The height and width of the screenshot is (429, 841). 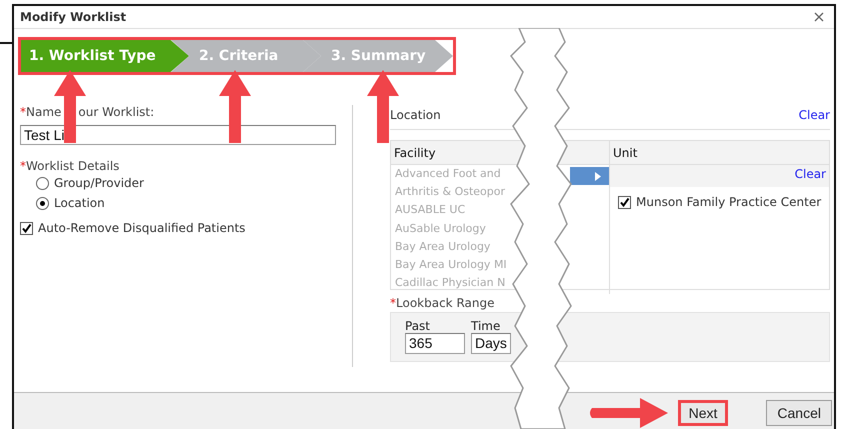 What do you see at coordinates (589, 176) in the screenshot?
I see `selected-row` at bounding box center [589, 176].